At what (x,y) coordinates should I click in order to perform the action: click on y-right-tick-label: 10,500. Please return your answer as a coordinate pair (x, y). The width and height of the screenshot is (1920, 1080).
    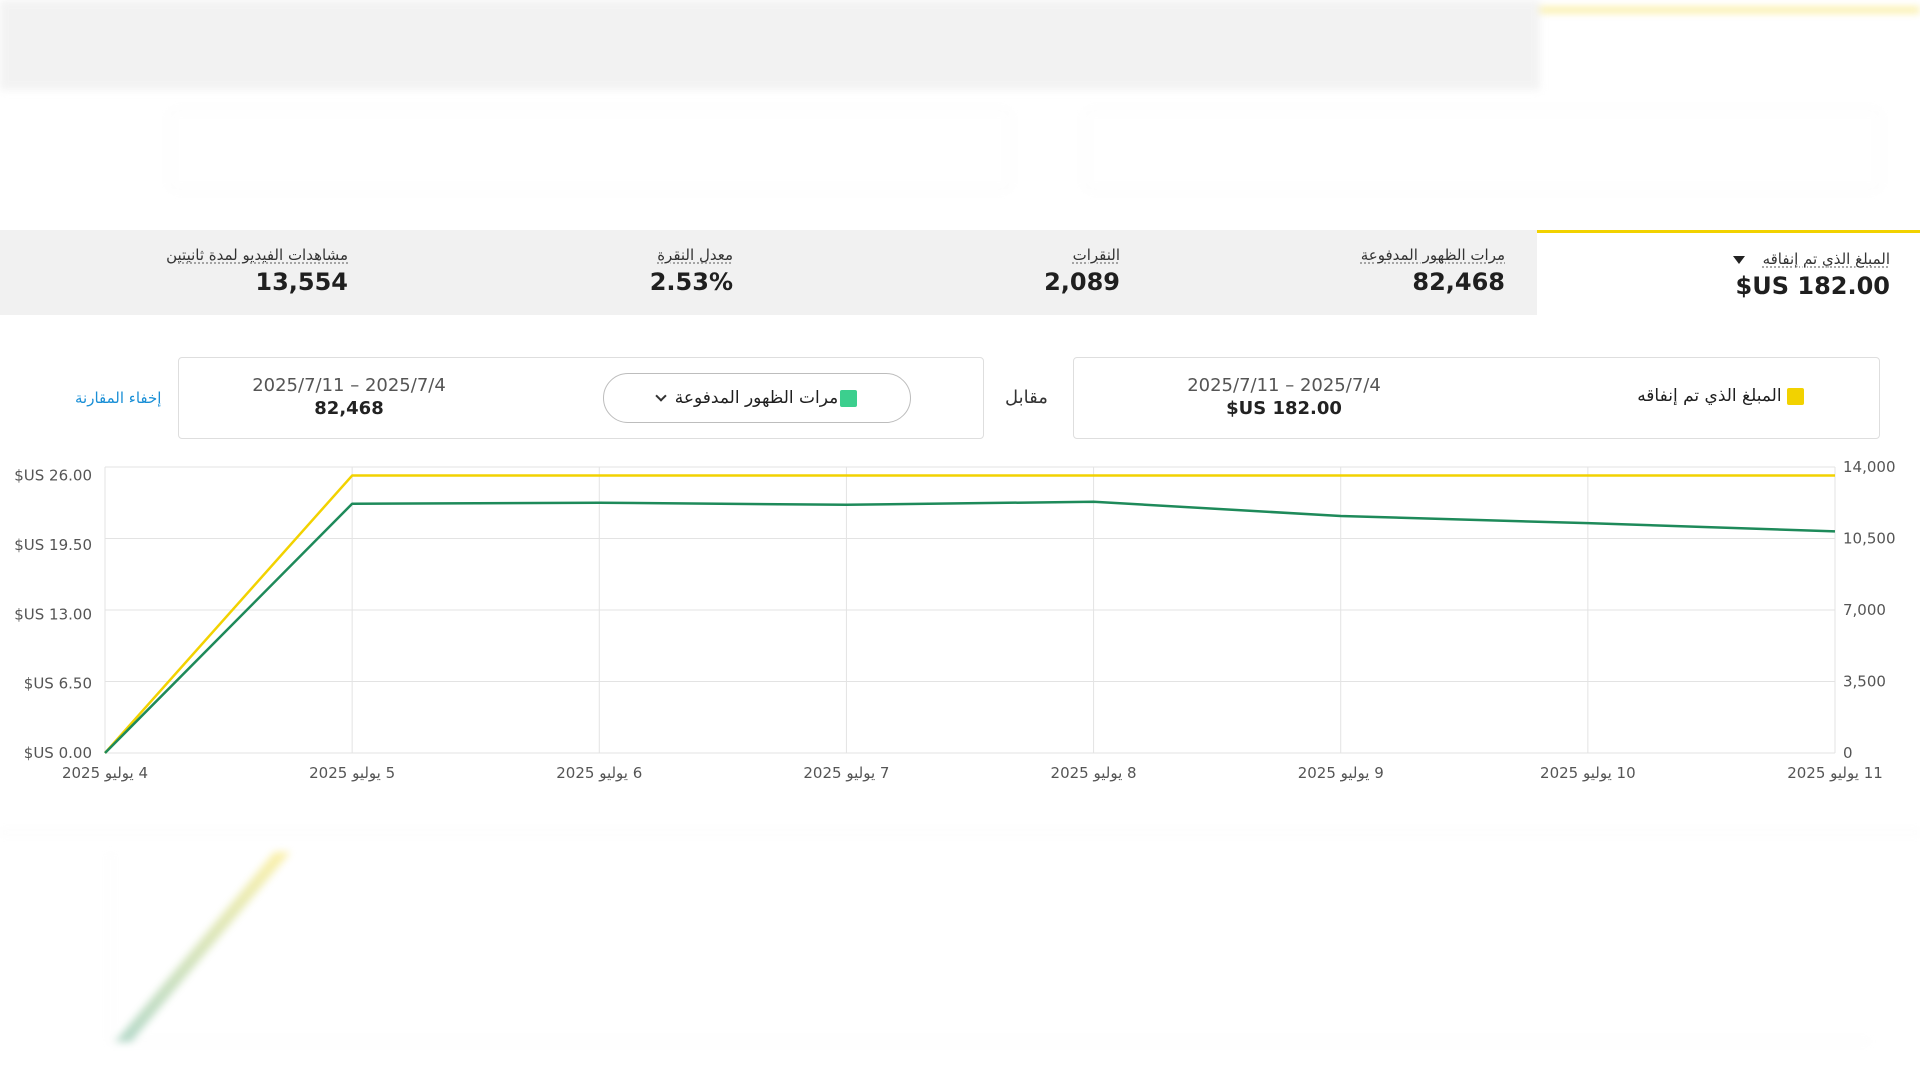
    Looking at the image, I should click on (1869, 539).